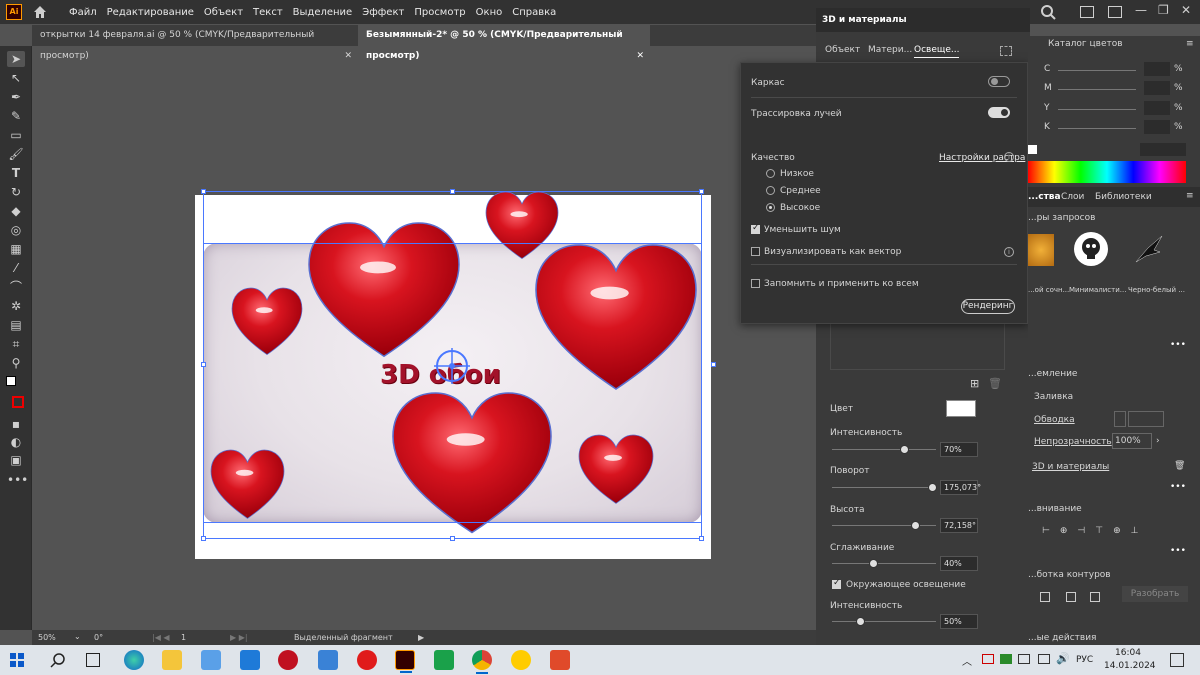  I want to click on quality-medium-radio, so click(770, 190).